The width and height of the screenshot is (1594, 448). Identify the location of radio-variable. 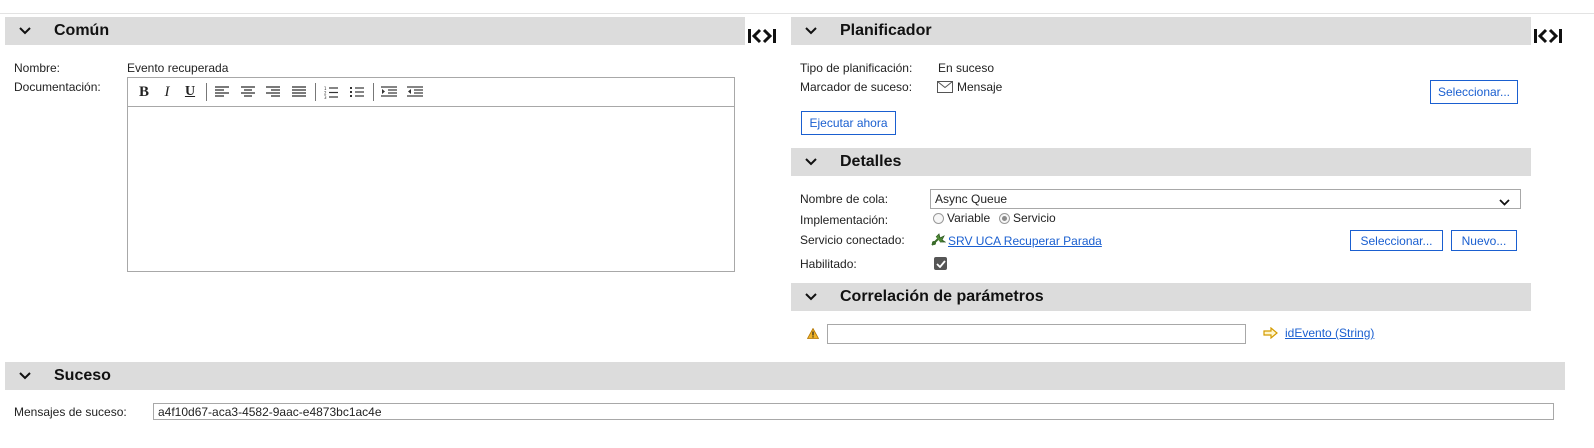
(938, 218).